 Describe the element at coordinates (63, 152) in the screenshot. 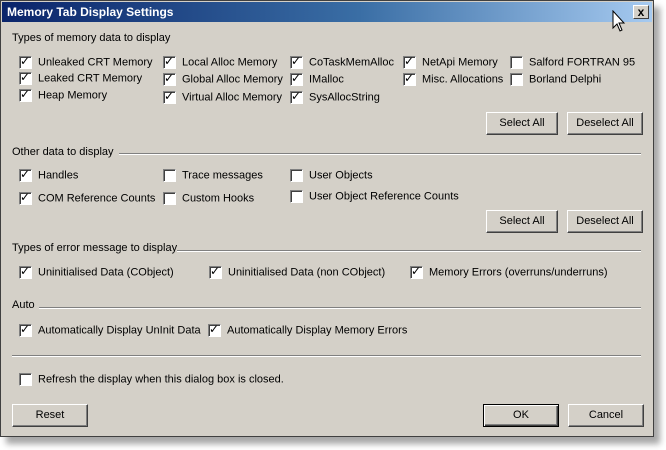

I see `other-data-heading: Other data to display` at that location.